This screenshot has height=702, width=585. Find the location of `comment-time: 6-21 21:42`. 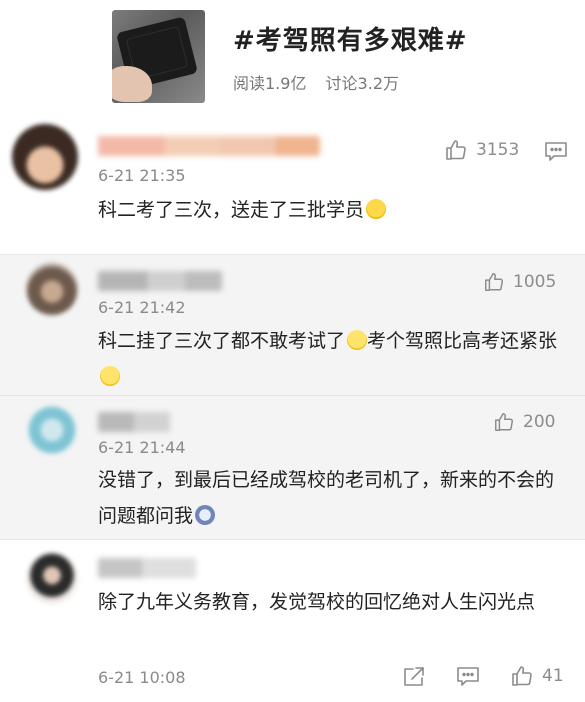

comment-time: 6-21 21:42 is located at coordinates (142, 307).